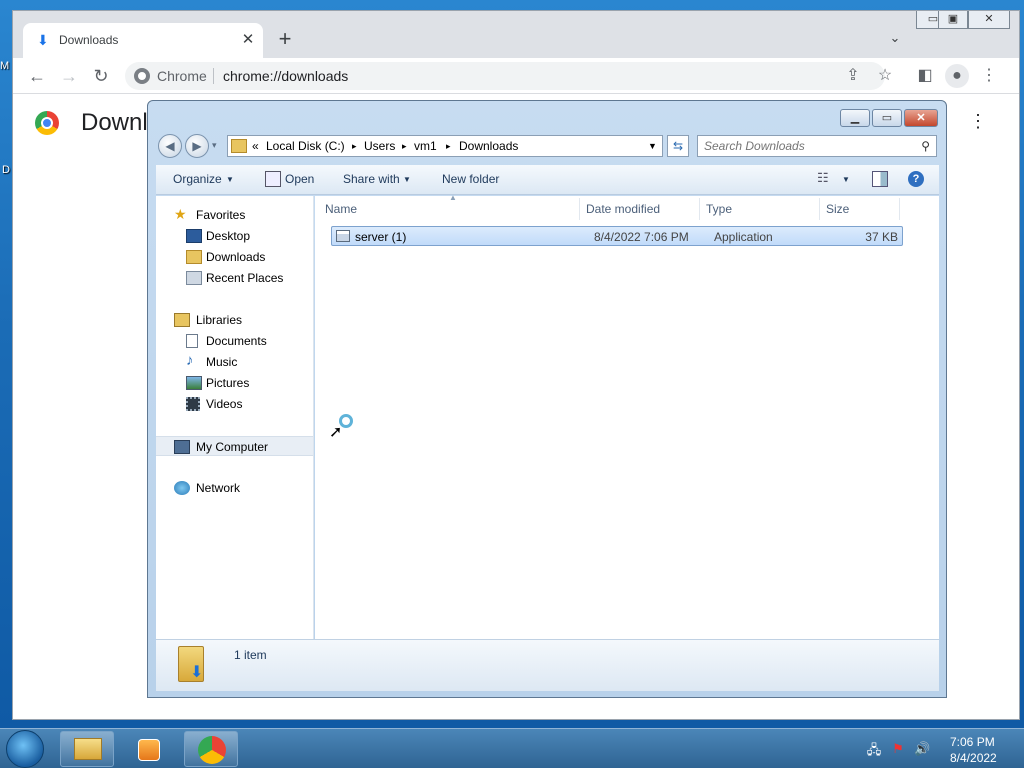 The width and height of the screenshot is (1024, 768). Describe the element at coordinates (197, 146) in the screenshot. I see `forward-button-icon: ▶` at that location.